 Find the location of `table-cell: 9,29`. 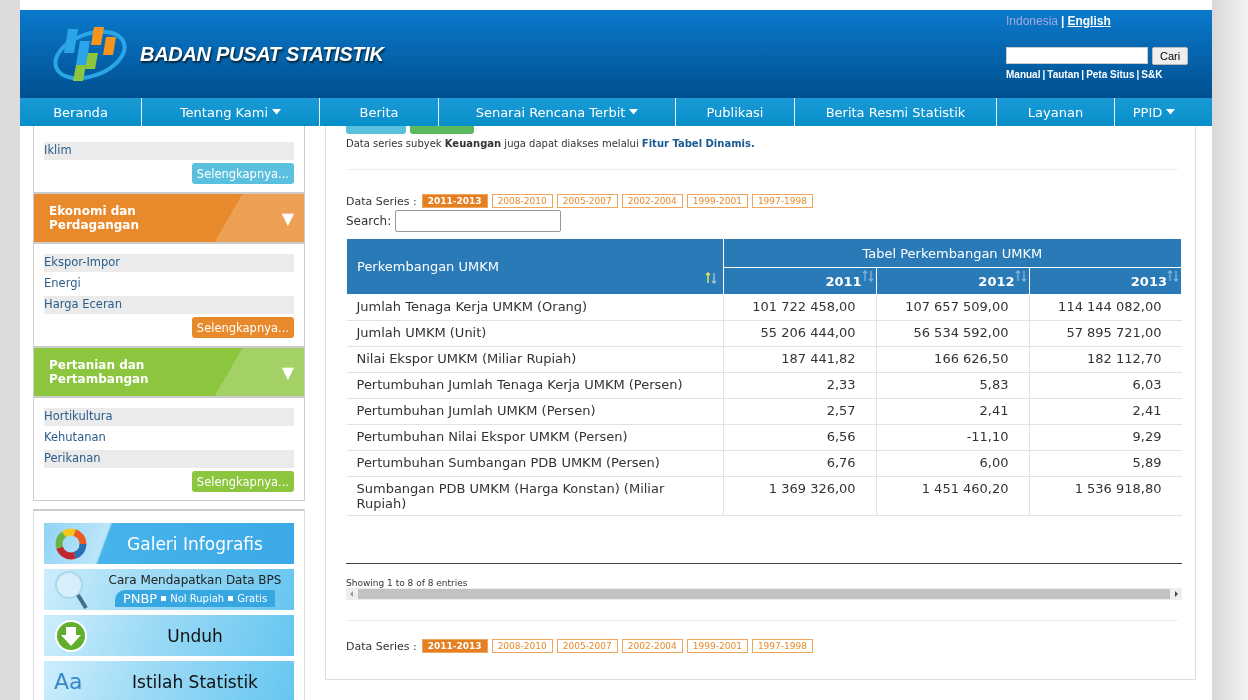

table-cell: 9,29 is located at coordinates (1105, 437).